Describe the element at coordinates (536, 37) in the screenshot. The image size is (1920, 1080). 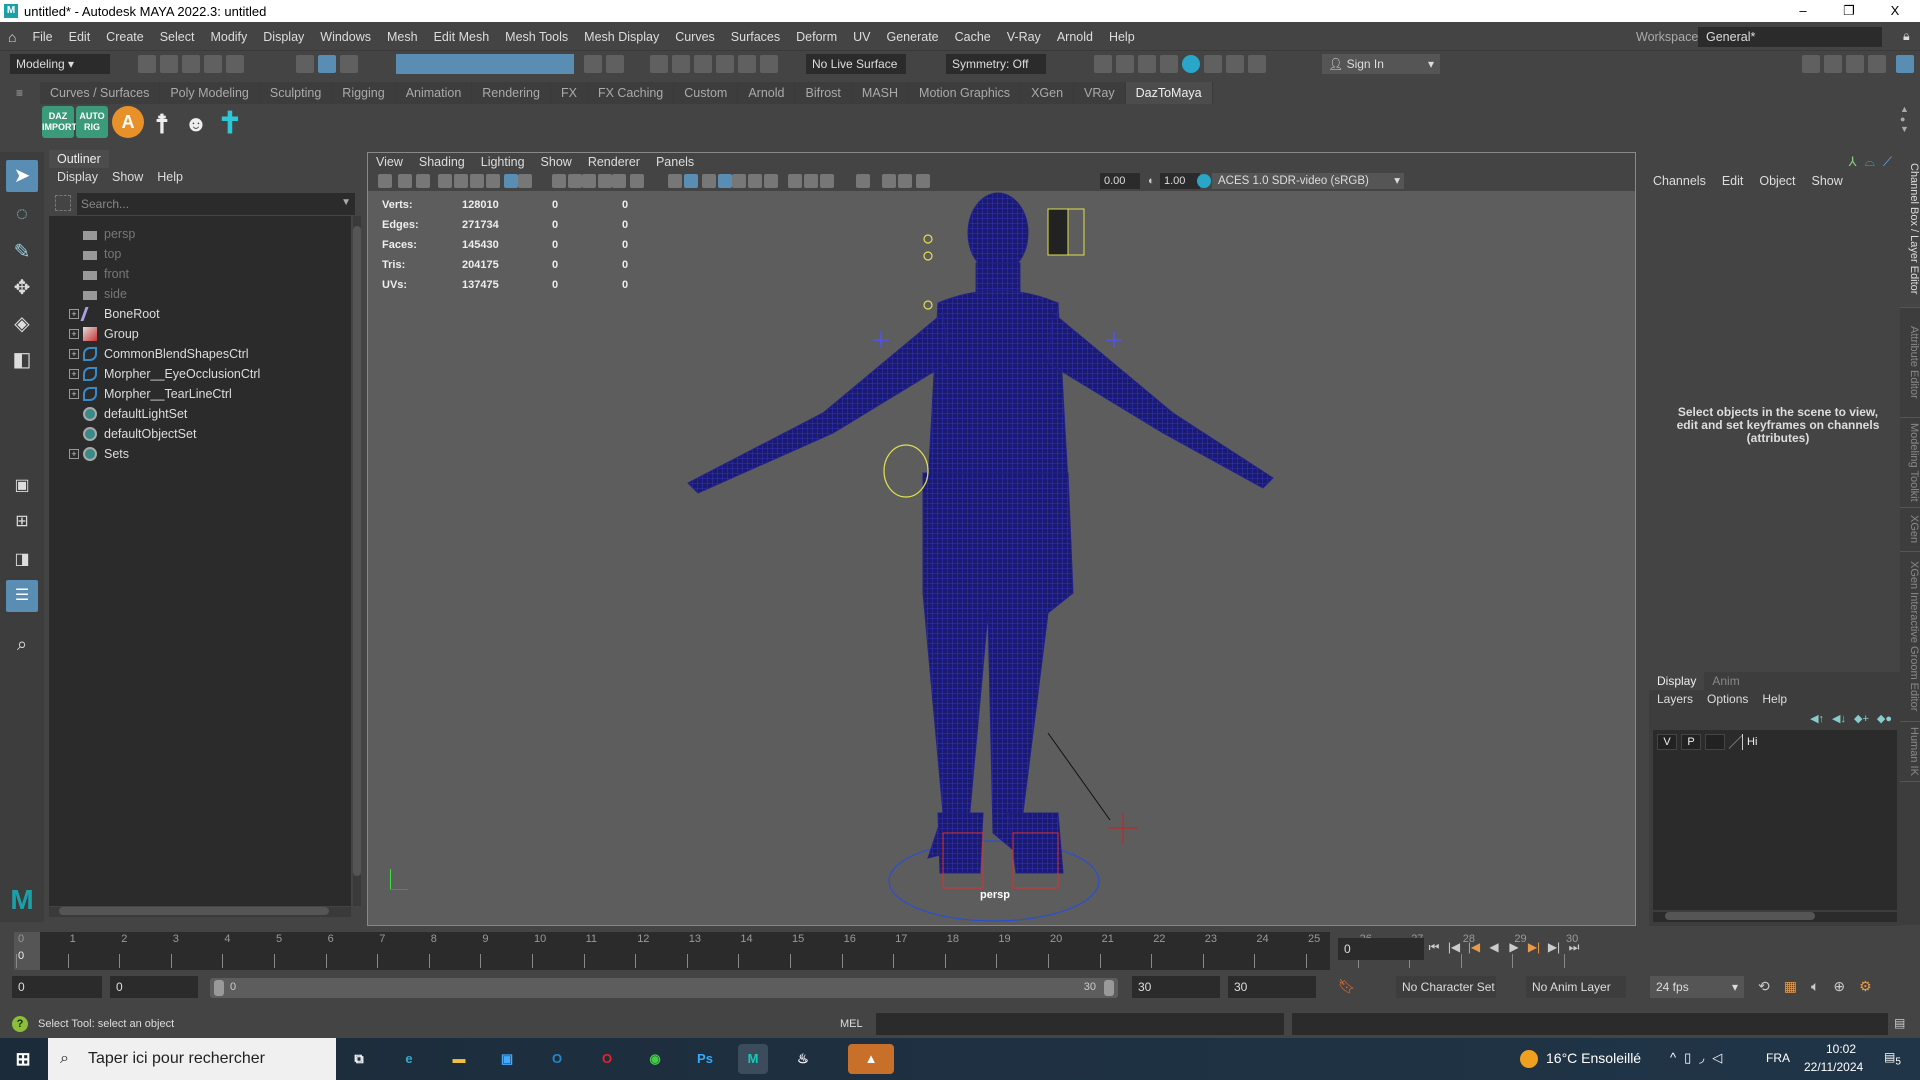
I see `menu-mesh-tools: Mesh Tools` at that location.